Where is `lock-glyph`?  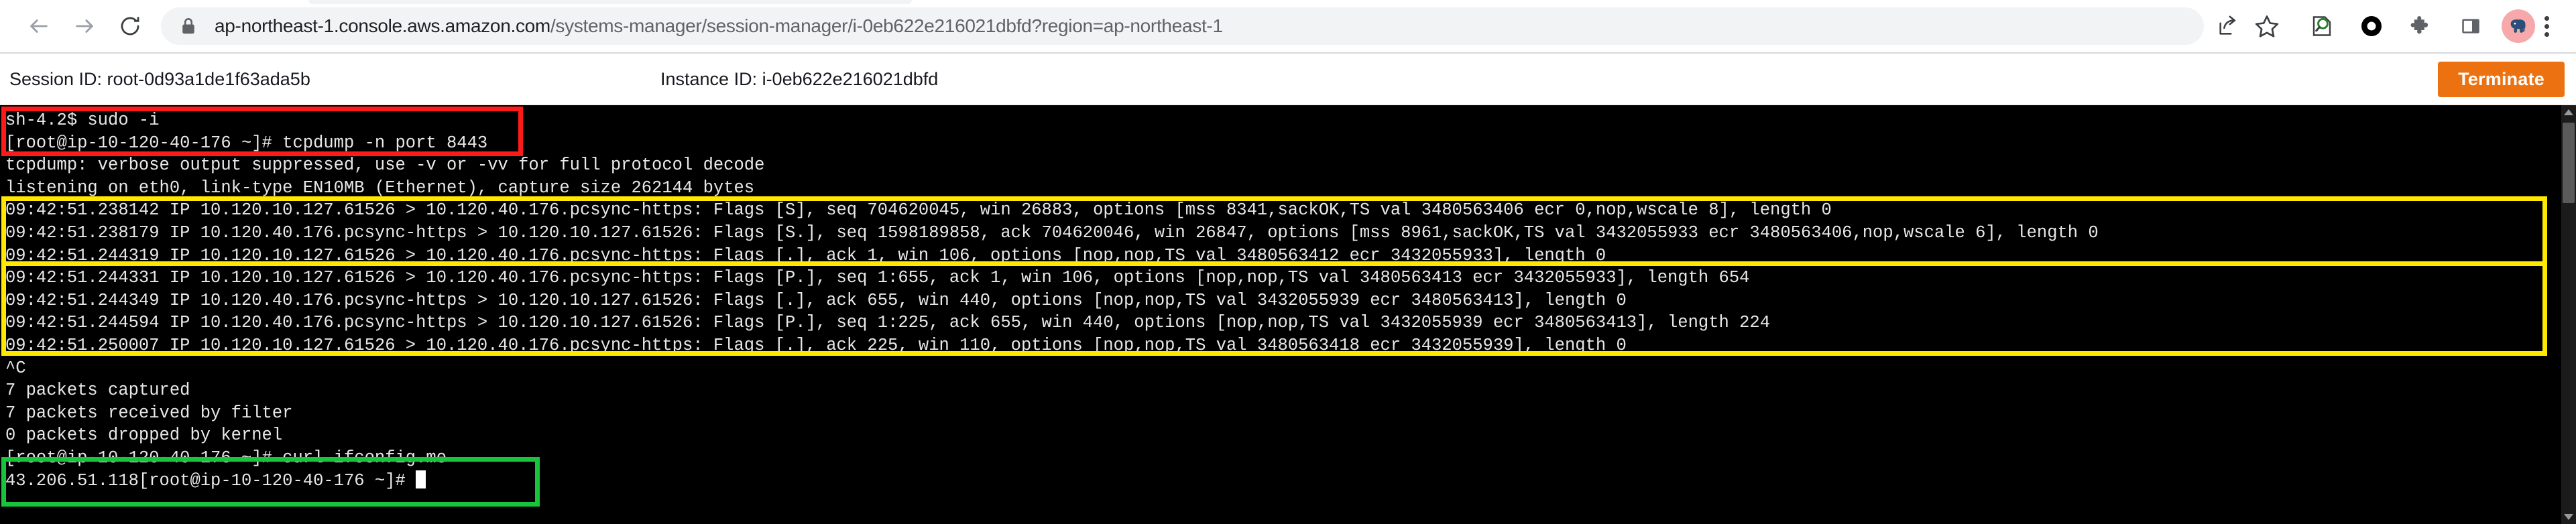
lock-glyph is located at coordinates (188, 26).